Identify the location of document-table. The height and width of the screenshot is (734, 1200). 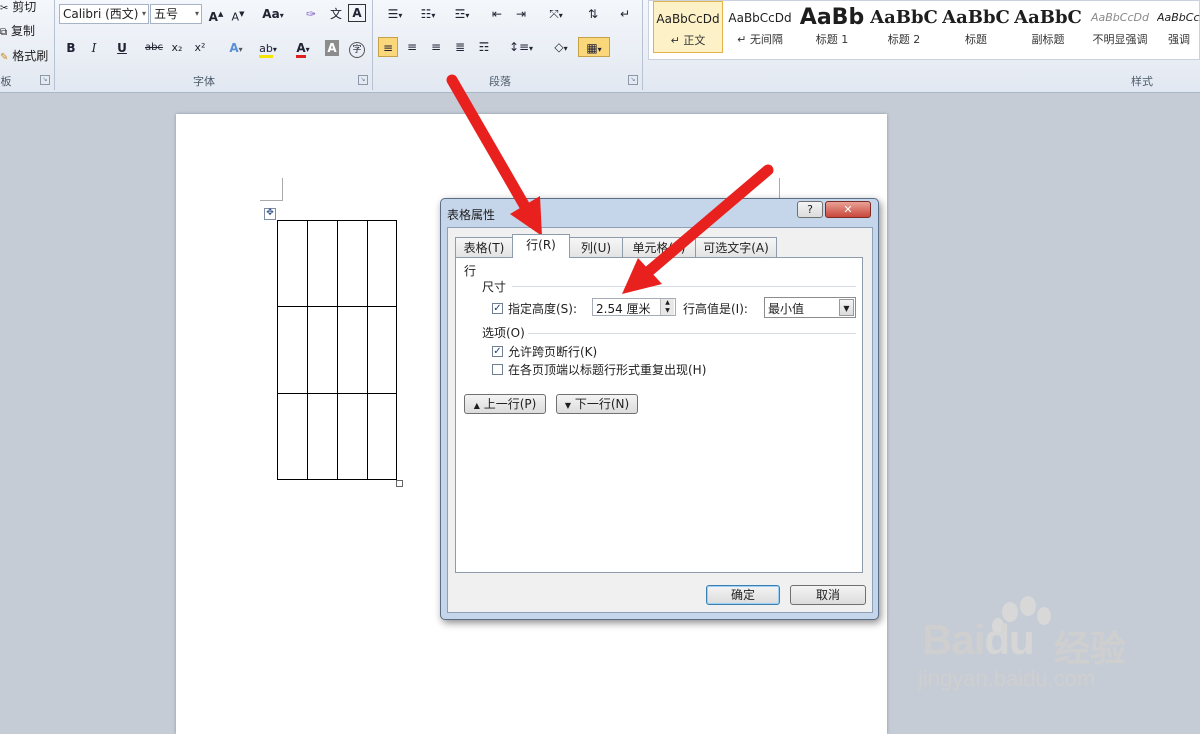
(337, 350).